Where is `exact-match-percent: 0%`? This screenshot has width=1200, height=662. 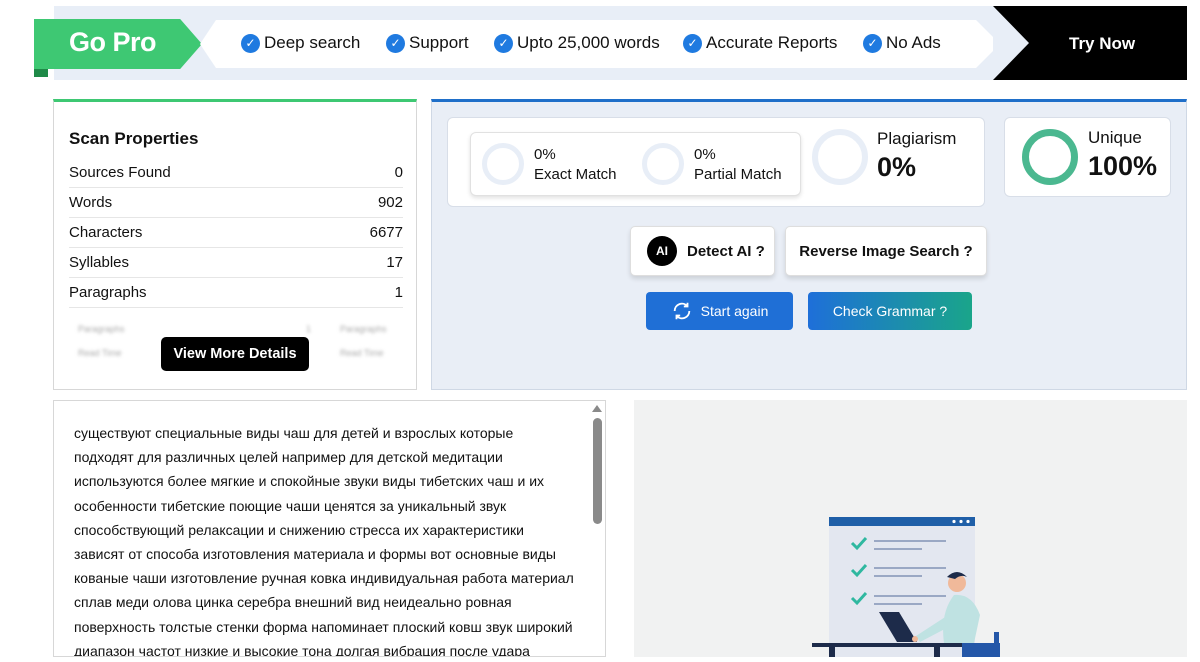 exact-match-percent: 0% is located at coordinates (545, 154).